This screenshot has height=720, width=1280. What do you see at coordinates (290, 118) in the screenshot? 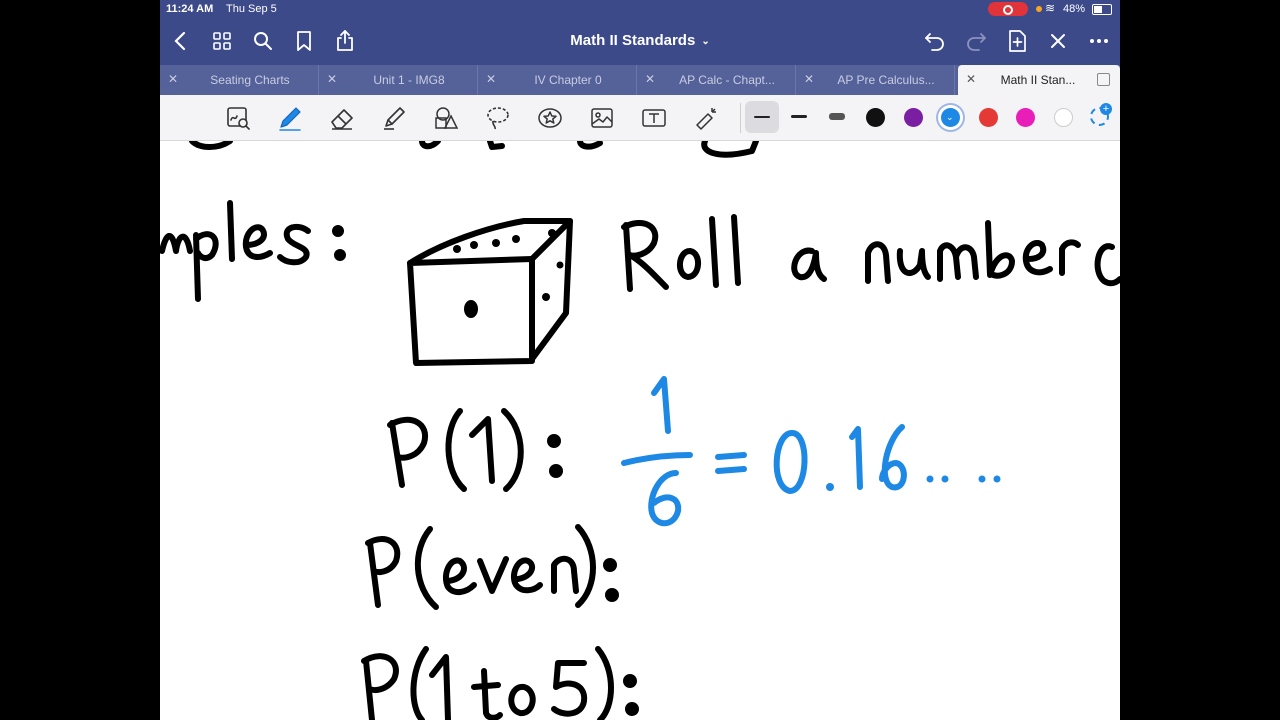
I see `pen-icon` at bounding box center [290, 118].